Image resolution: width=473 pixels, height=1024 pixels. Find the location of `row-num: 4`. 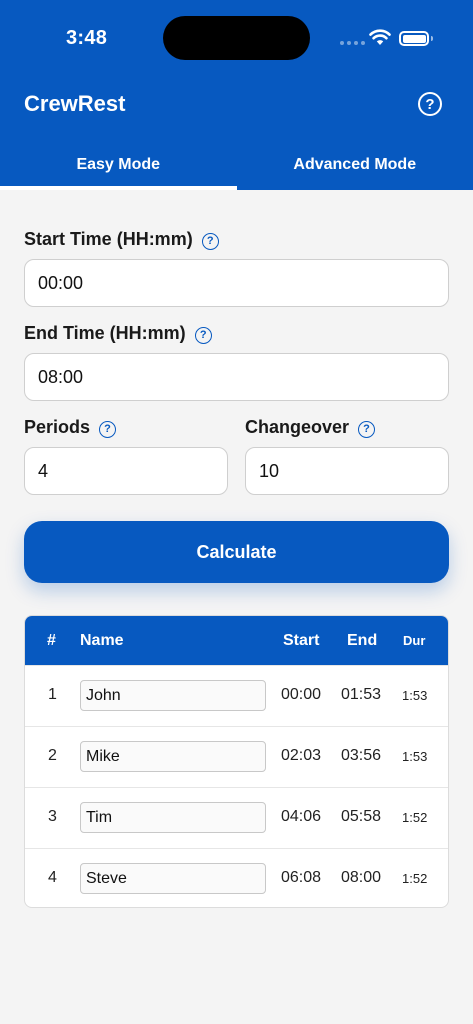

row-num: 4 is located at coordinates (52, 877).